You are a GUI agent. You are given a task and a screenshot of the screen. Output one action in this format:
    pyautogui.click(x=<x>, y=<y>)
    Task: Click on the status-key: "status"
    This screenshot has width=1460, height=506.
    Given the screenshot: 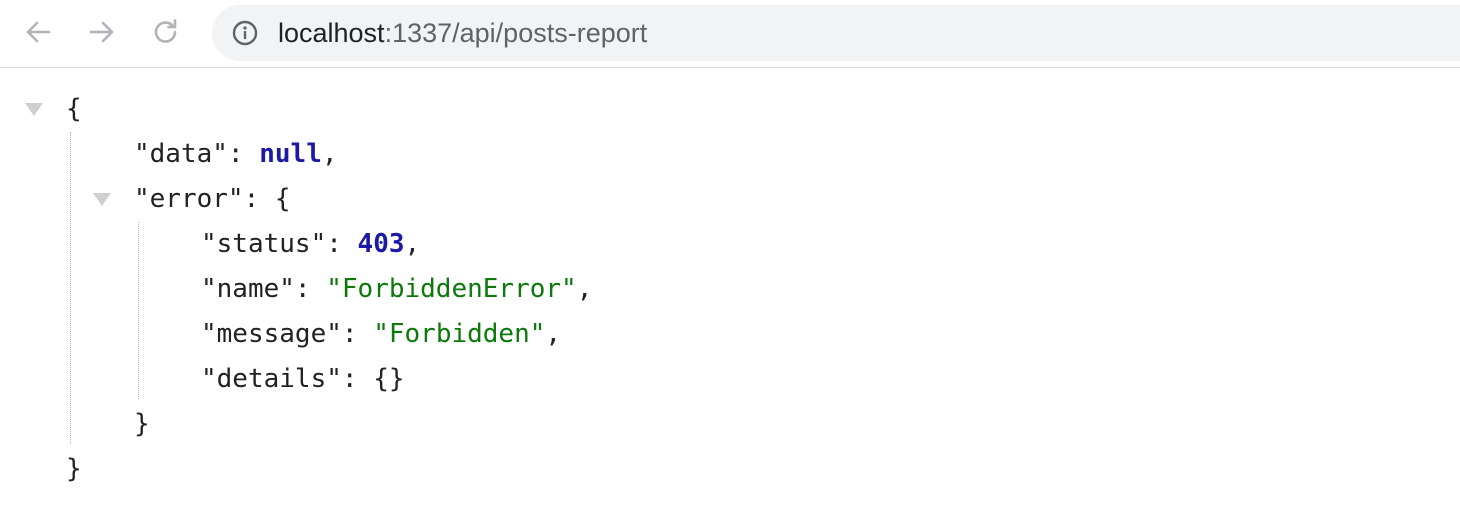 What is the action you would take?
    pyautogui.click(x=264, y=244)
    